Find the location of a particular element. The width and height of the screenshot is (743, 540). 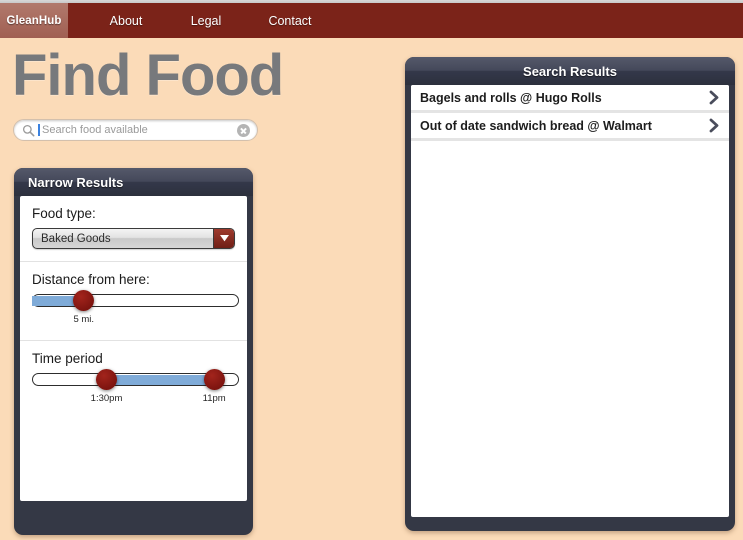

search-icon is located at coordinates (28, 130).